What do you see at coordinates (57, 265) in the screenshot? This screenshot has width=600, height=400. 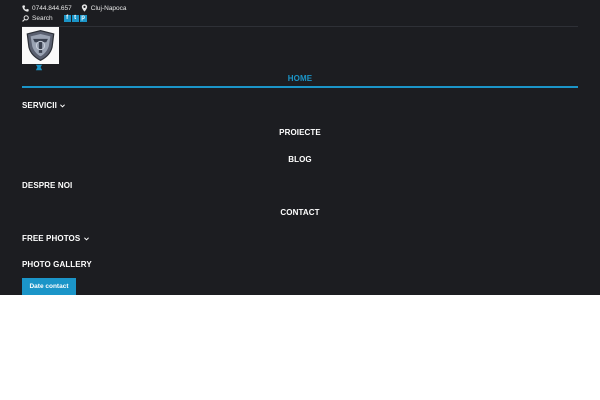 I see `nav-photo-gallery: PHOTO GALLERY` at bounding box center [57, 265].